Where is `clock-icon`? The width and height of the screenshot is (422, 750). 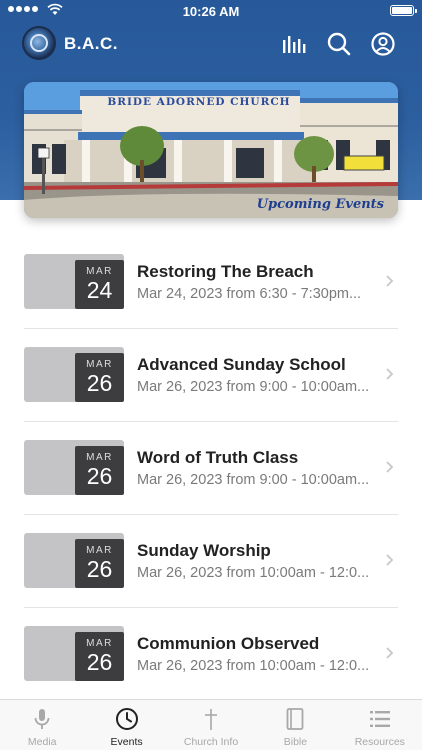 clock-icon is located at coordinates (126, 719).